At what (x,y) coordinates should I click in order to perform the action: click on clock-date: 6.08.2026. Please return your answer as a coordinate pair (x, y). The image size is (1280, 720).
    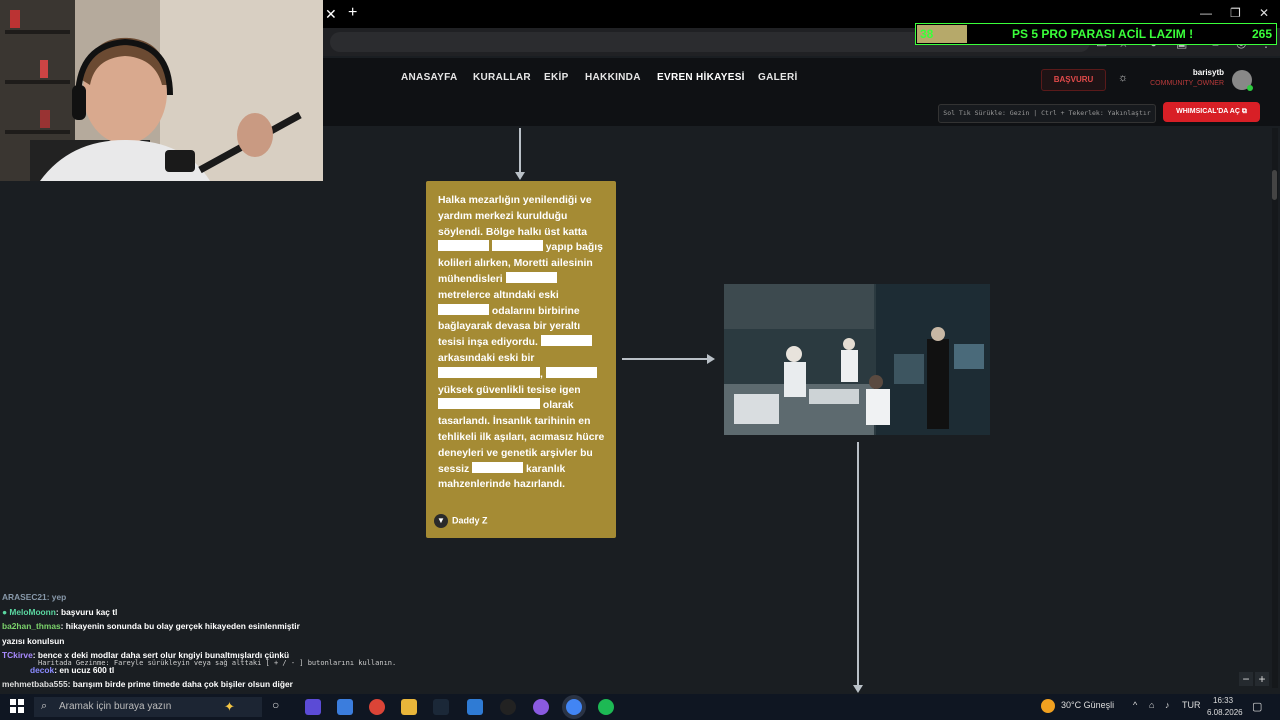
    Looking at the image, I should click on (1225, 712).